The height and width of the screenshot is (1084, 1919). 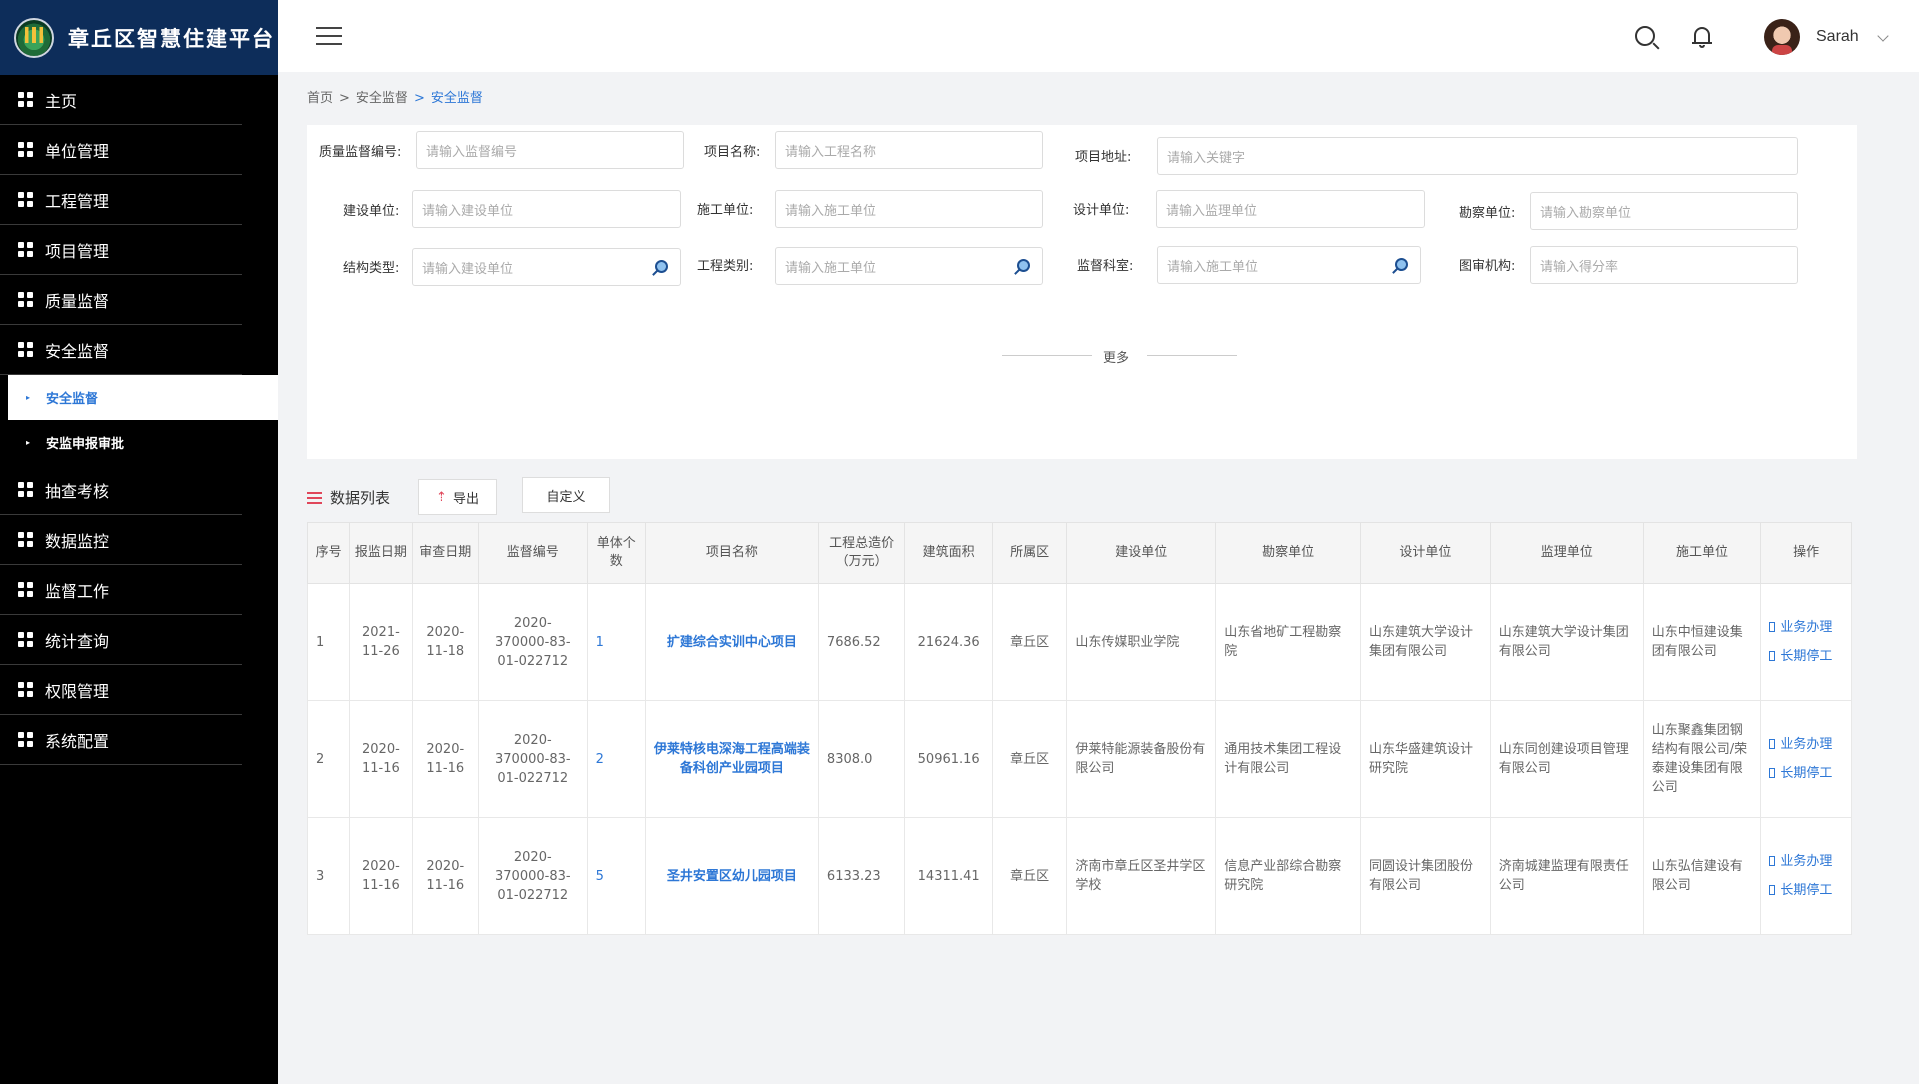 What do you see at coordinates (25, 639) in the screenshot?
I see `grid-icon` at bounding box center [25, 639].